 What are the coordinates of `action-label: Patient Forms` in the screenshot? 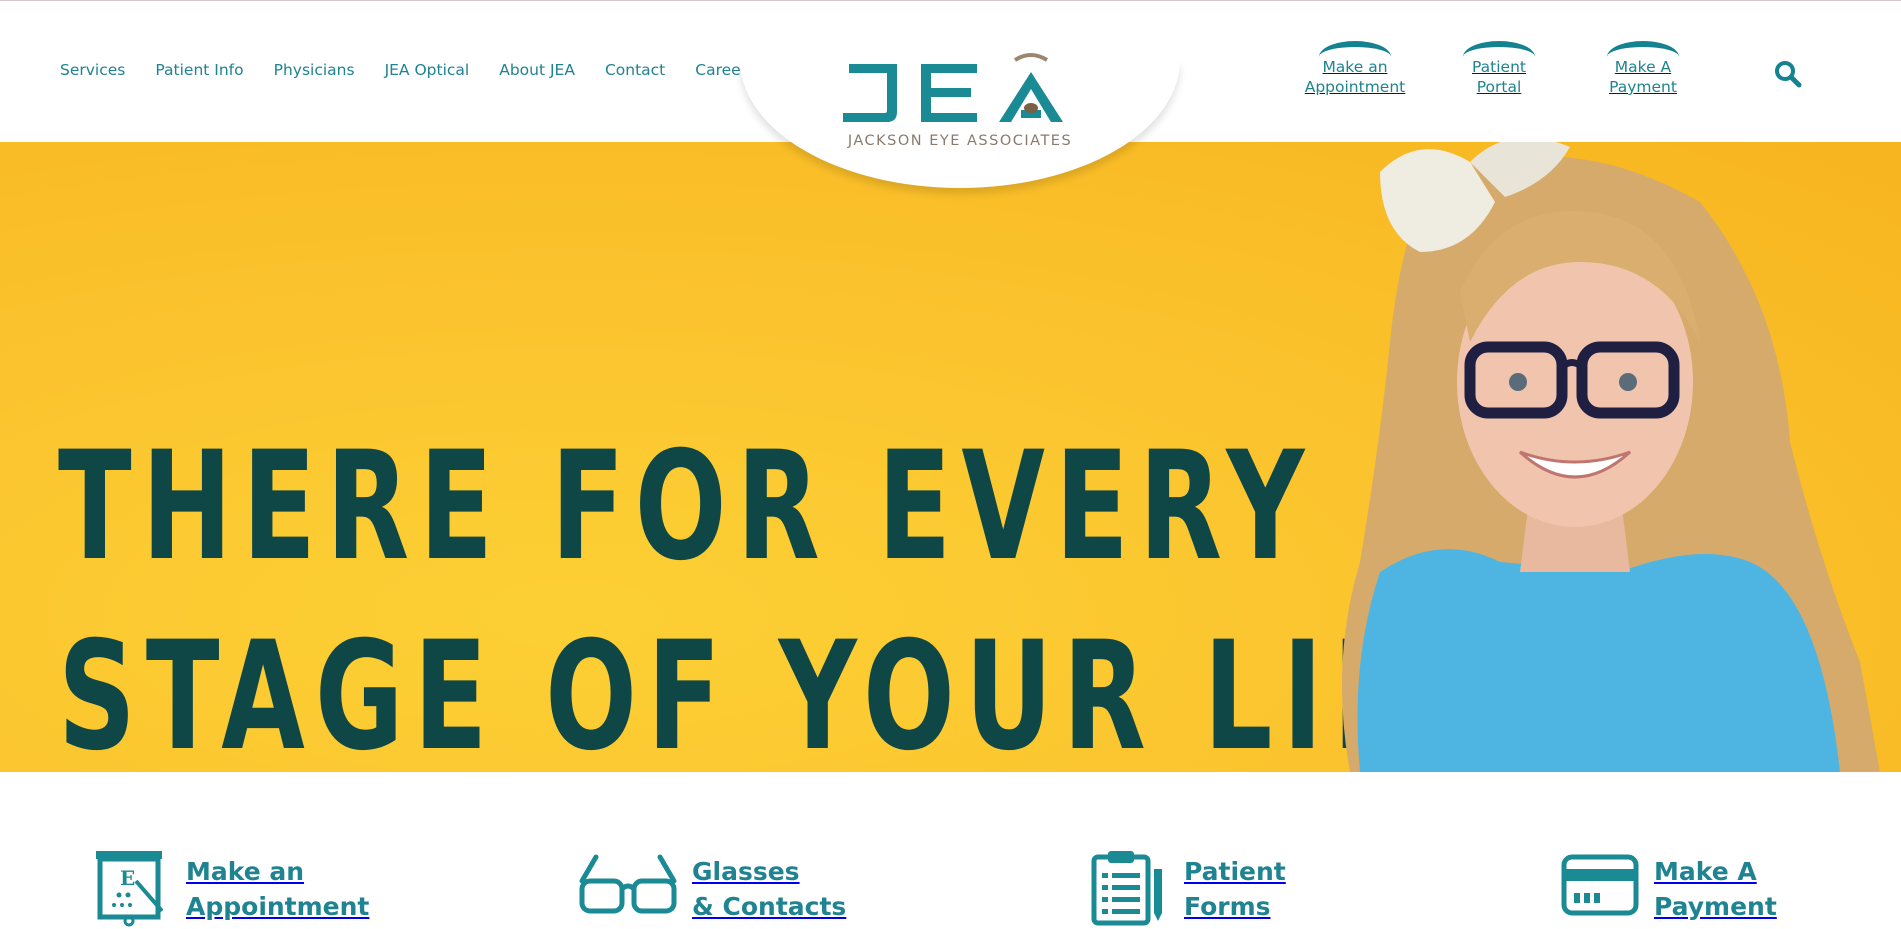 It's located at (1235, 889).